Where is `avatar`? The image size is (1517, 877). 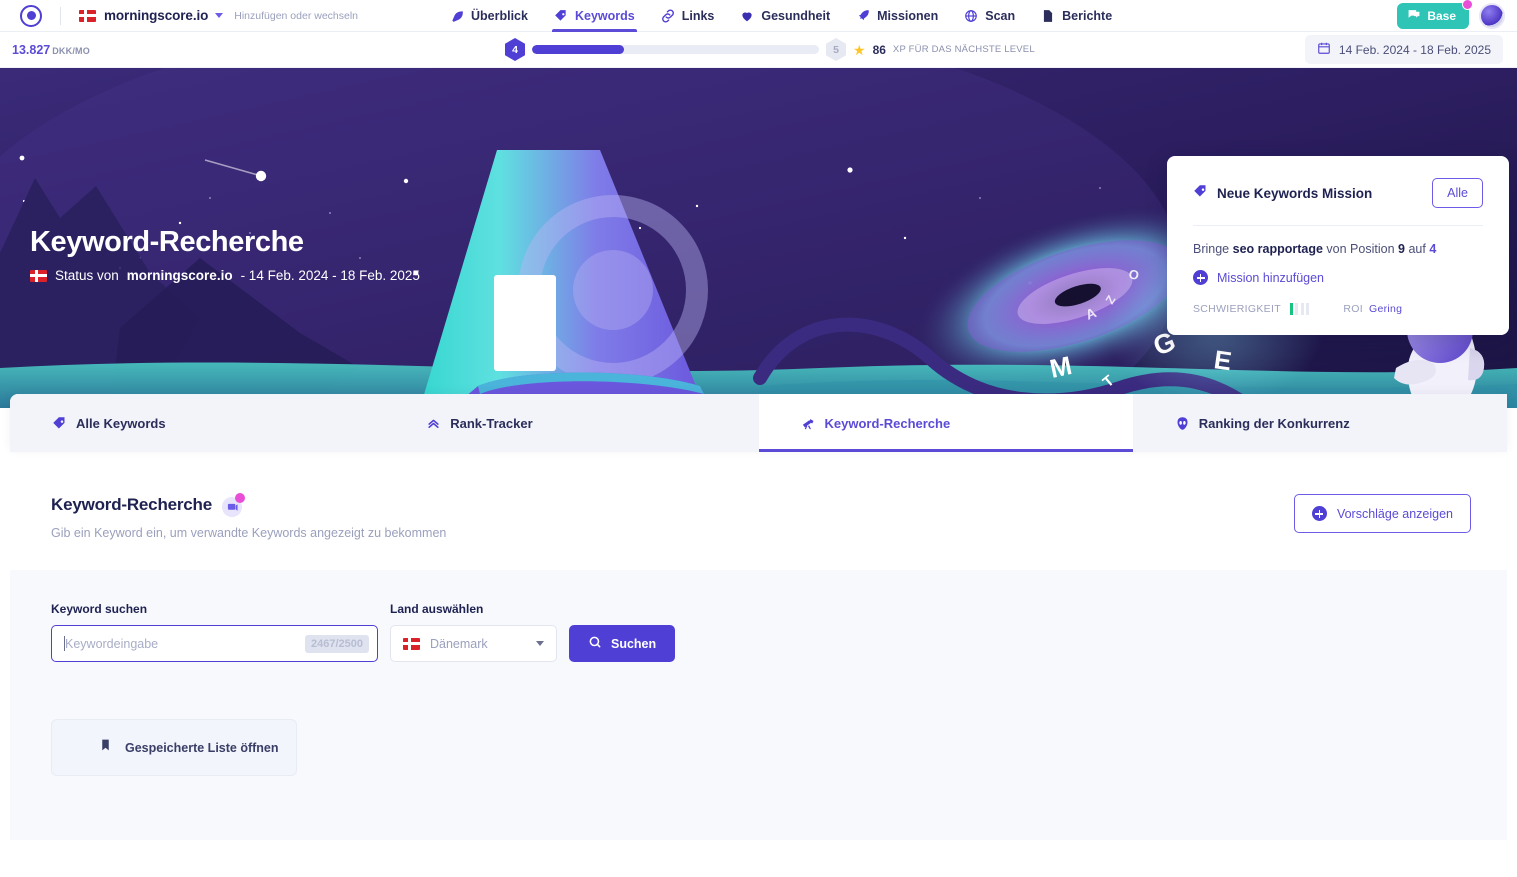 avatar is located at coordinates (1492, 16).